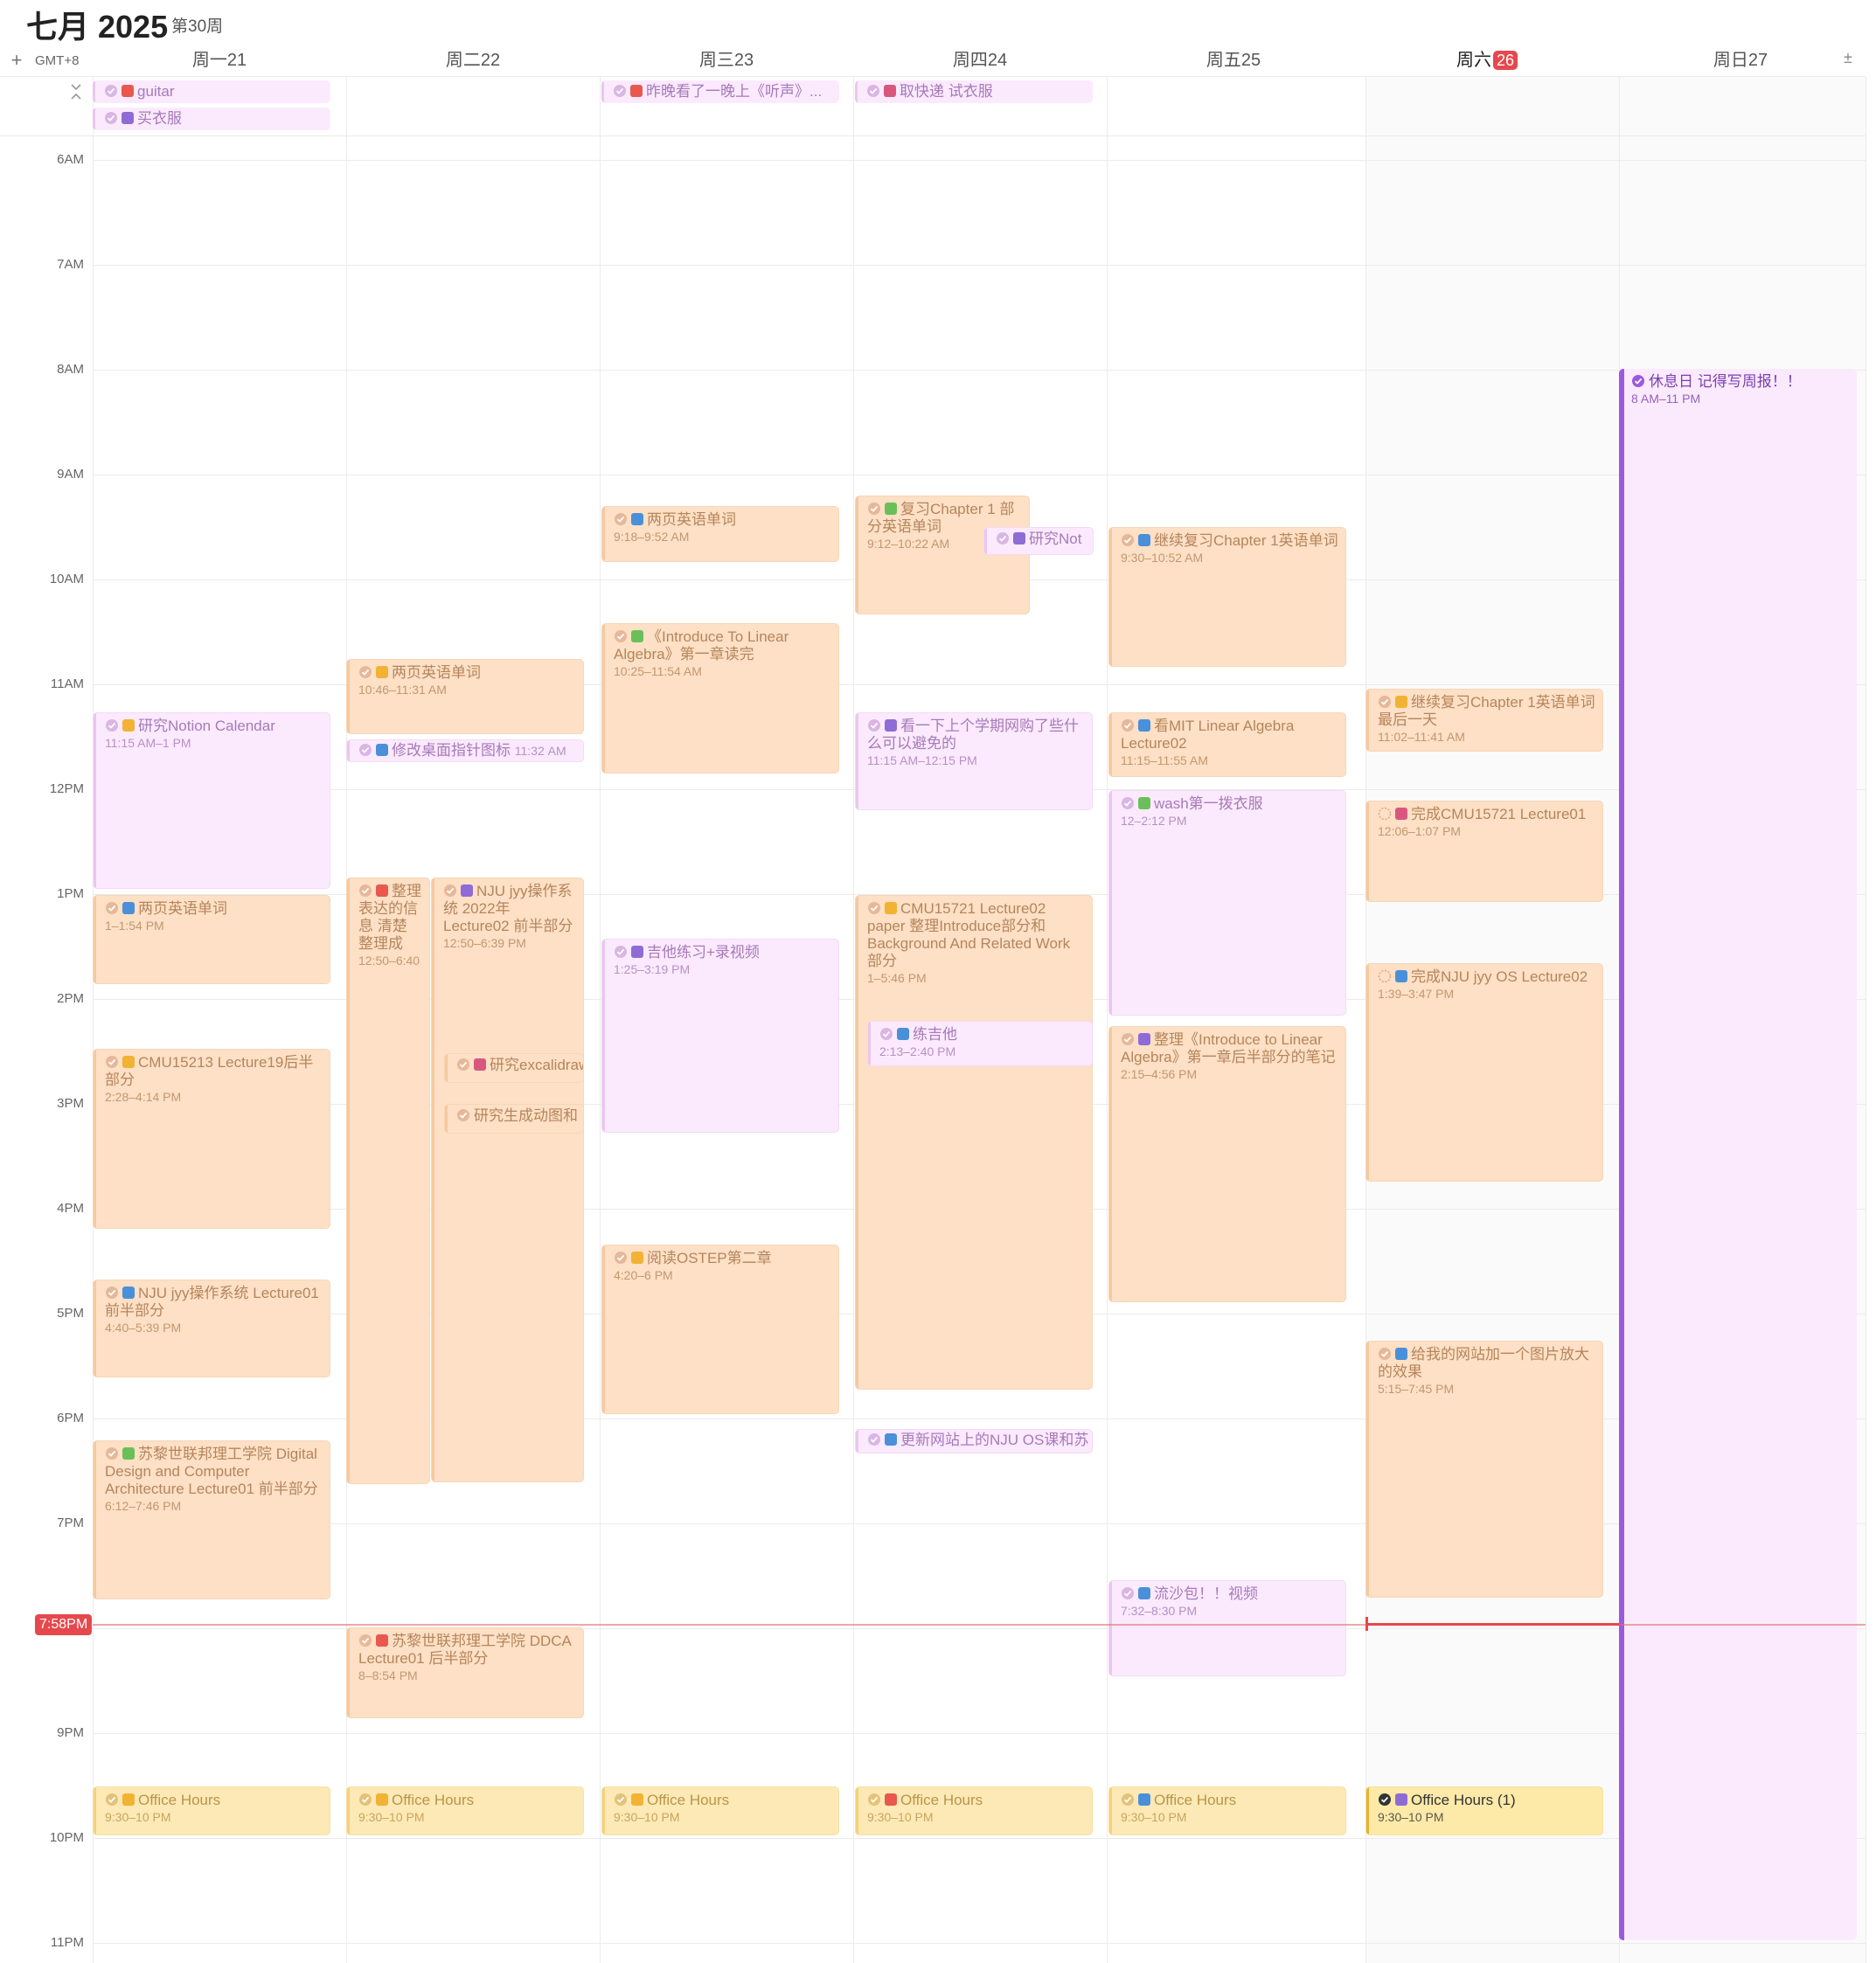 This screenshot has height=1963, width=1876. I want to click on event-card: wash第一拨衣服 12–2:12 PM, so click(1227, 903).